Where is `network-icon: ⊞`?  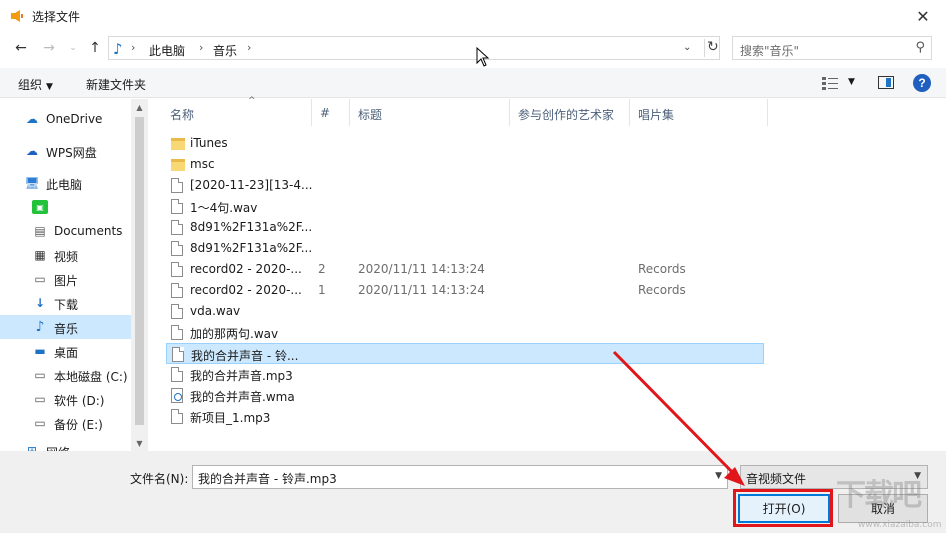
network-icon: ⊞ is located at coordinates (32, 447).